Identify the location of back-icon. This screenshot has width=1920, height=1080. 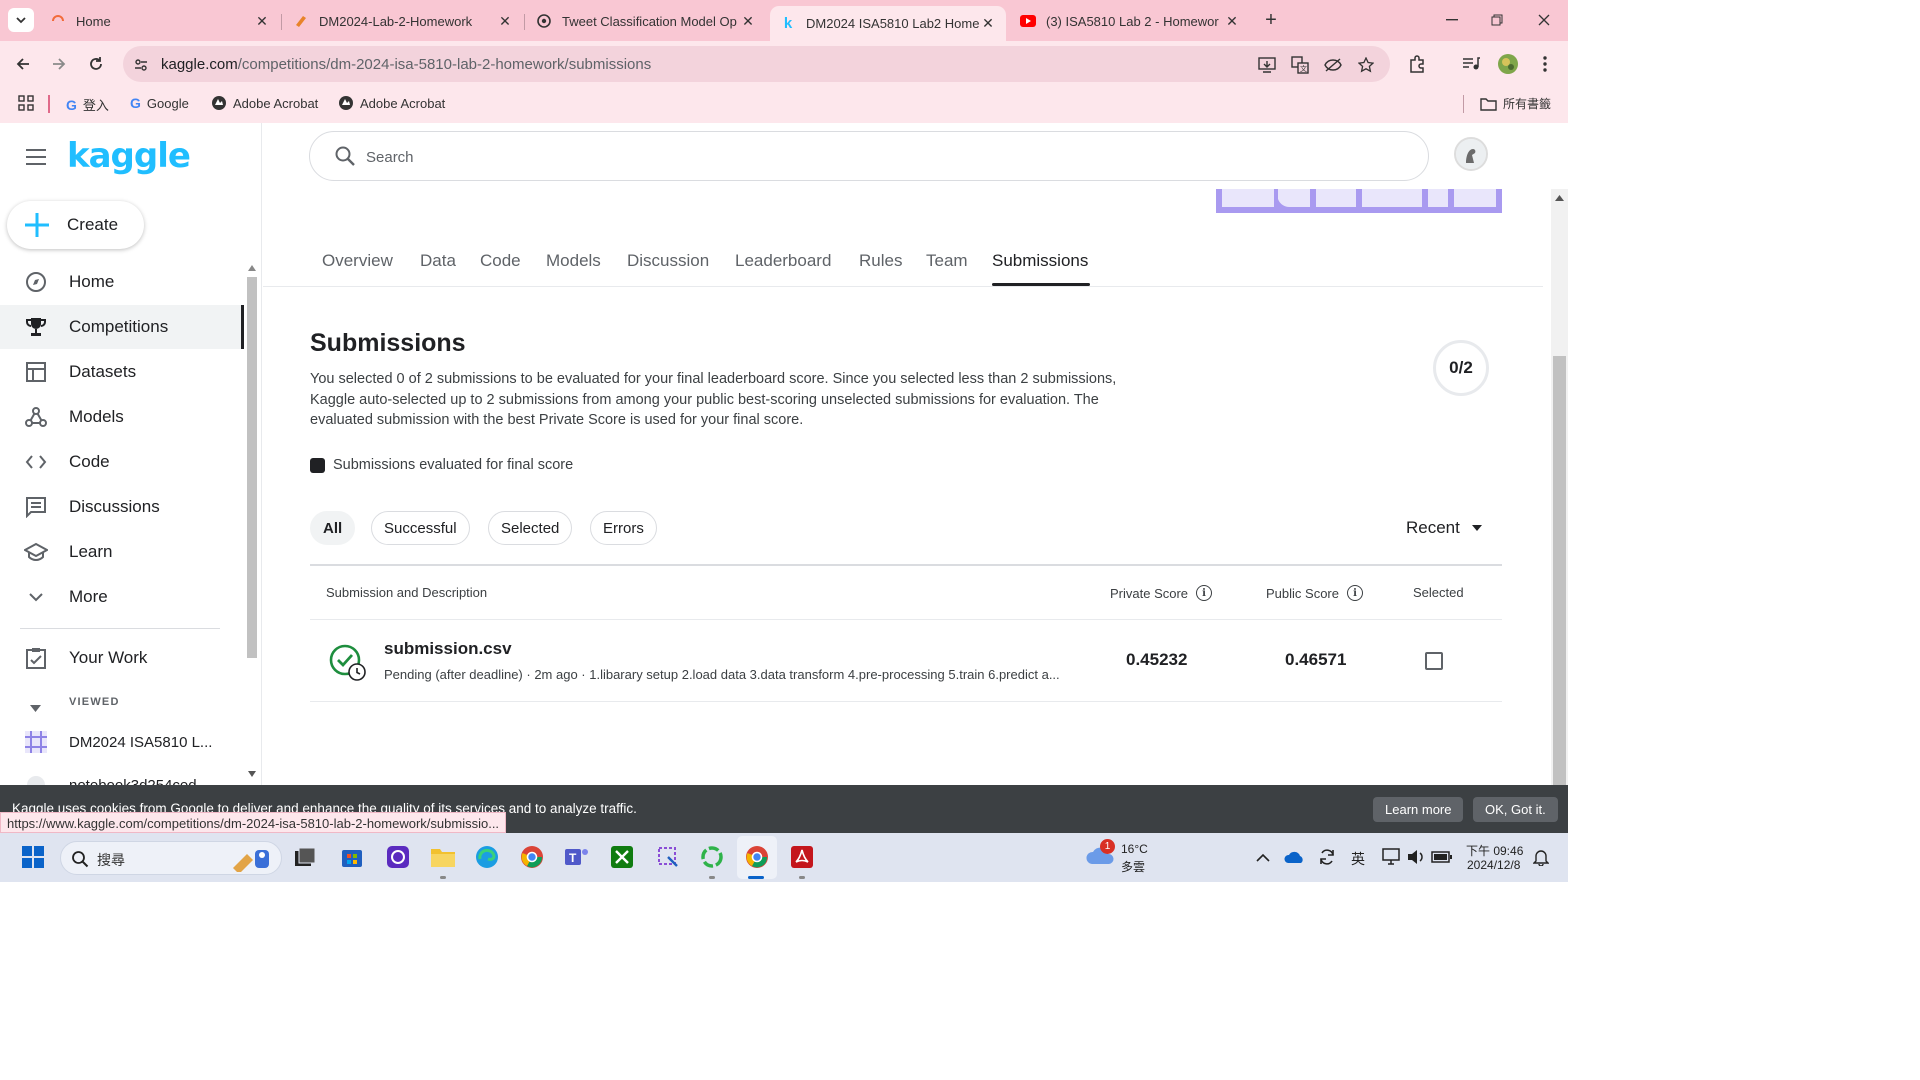
(23, 64).